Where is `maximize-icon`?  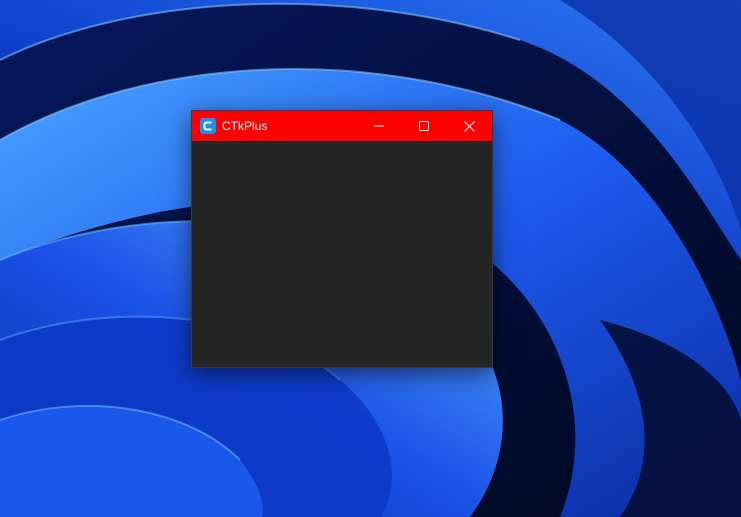 maximize-icon is located at coordinates (424, 126).